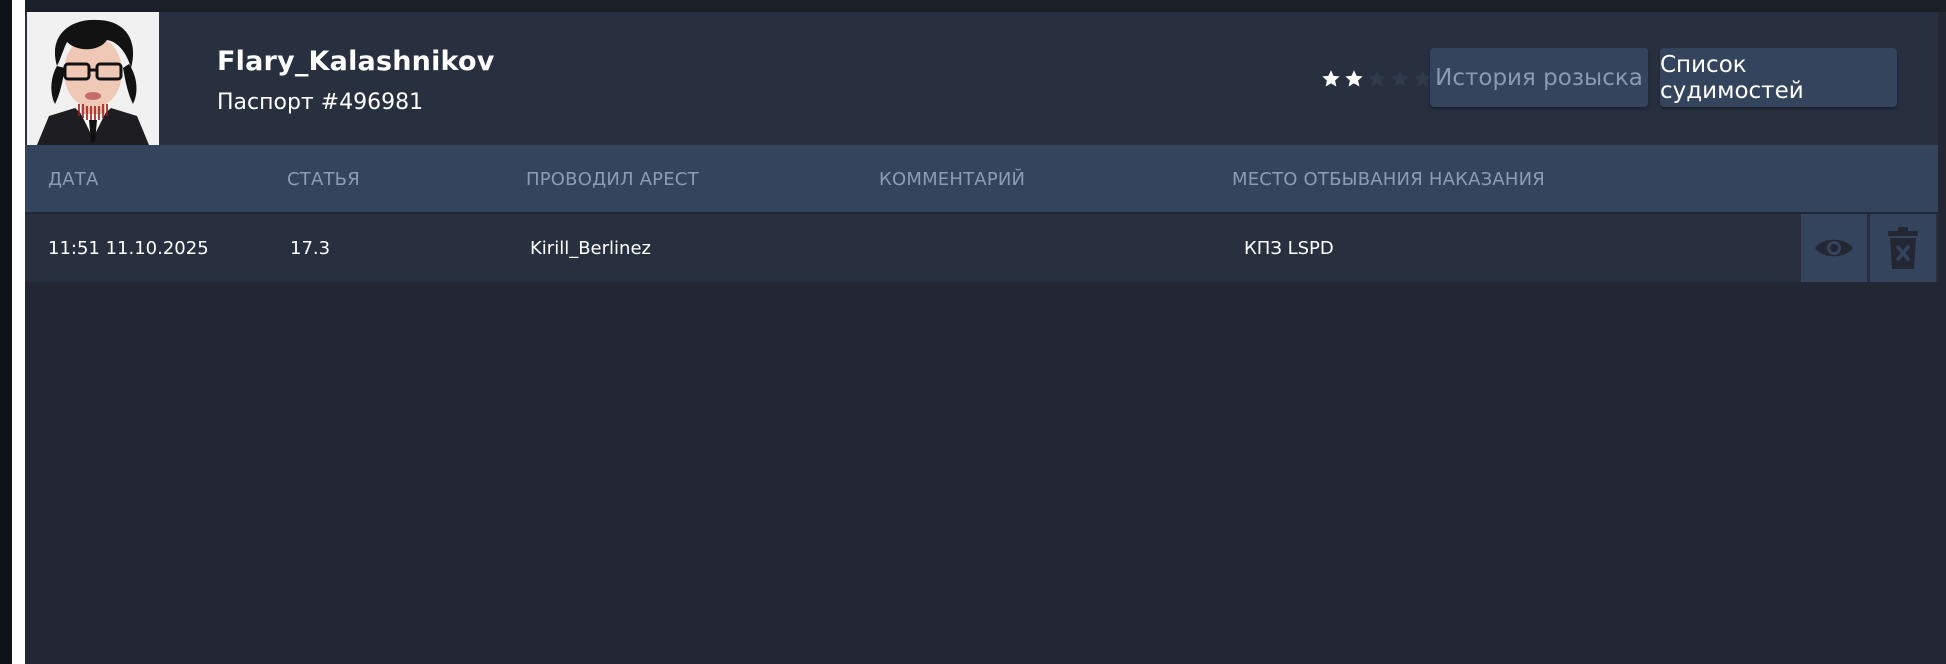 The width and height of the screenshot is (1946, 664). What do you see at coordinates (73, 179) in the screenshot?
I see `column-header-date: ДАТА` at bounding box center [73, 179].